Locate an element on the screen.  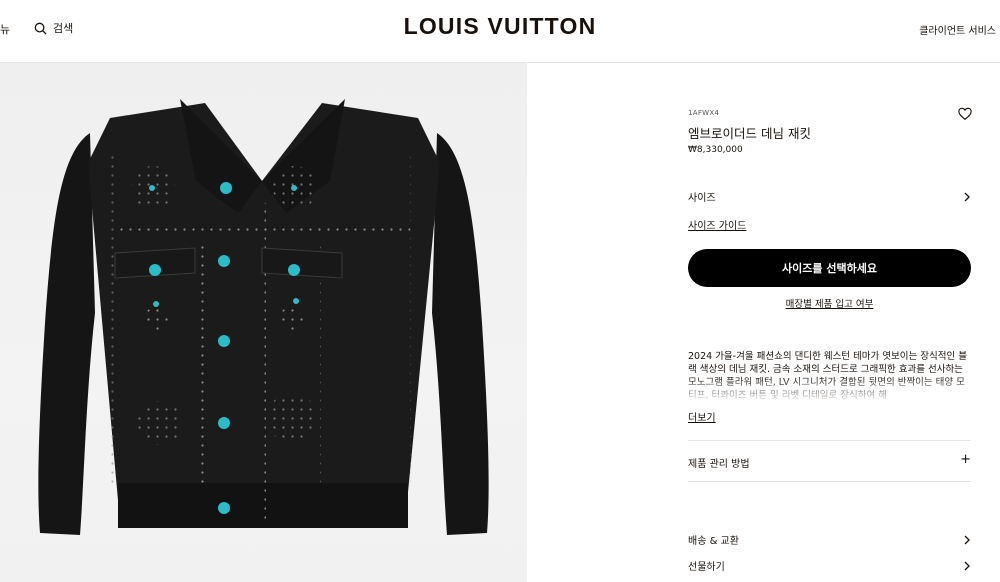
gift-link: 선물하기 is located at coordinates (829, 565).